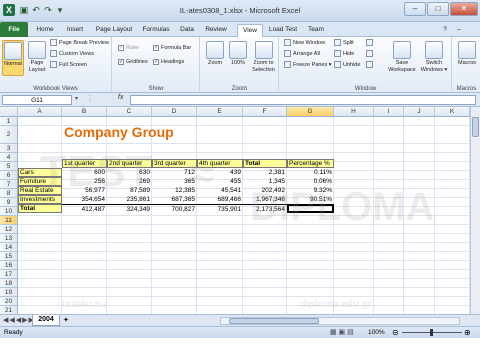 This screenshot has width=480, height=360. What do you see at coordinates (475, 210) in the screenshot?
I see `vertical-scrollbar` at bounding box center [475, 210].